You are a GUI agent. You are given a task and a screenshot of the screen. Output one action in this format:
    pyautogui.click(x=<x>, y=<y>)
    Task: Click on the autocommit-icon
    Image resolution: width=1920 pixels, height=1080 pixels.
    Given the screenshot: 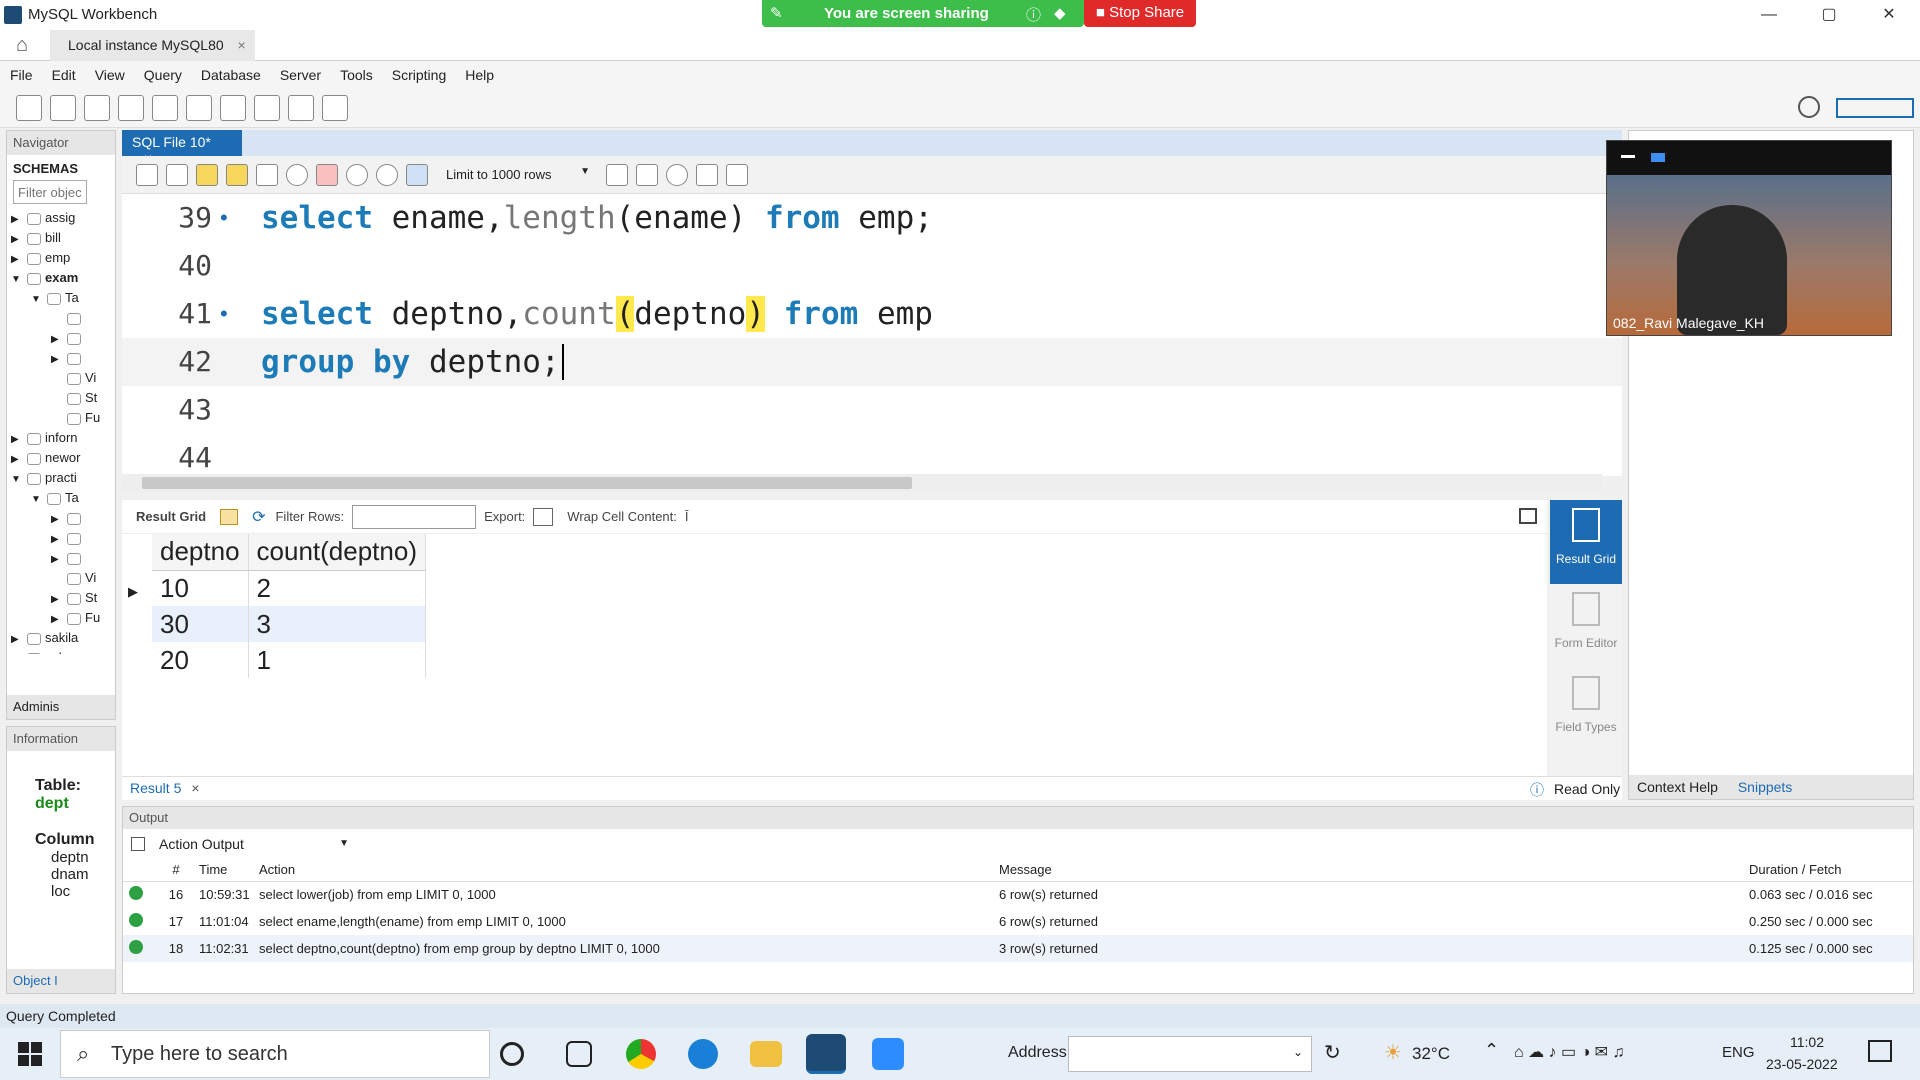 What is the action you would take?
    pyautogui.click(x=417, y=174)
    